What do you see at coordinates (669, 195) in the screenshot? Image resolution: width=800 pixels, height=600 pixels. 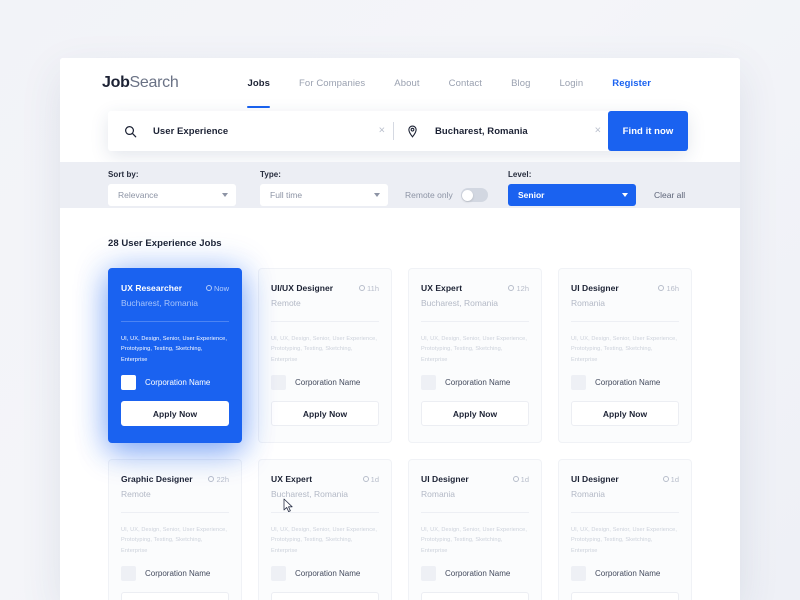 I see `clear-all-button: Clear all` at bounding box center [669, 195].